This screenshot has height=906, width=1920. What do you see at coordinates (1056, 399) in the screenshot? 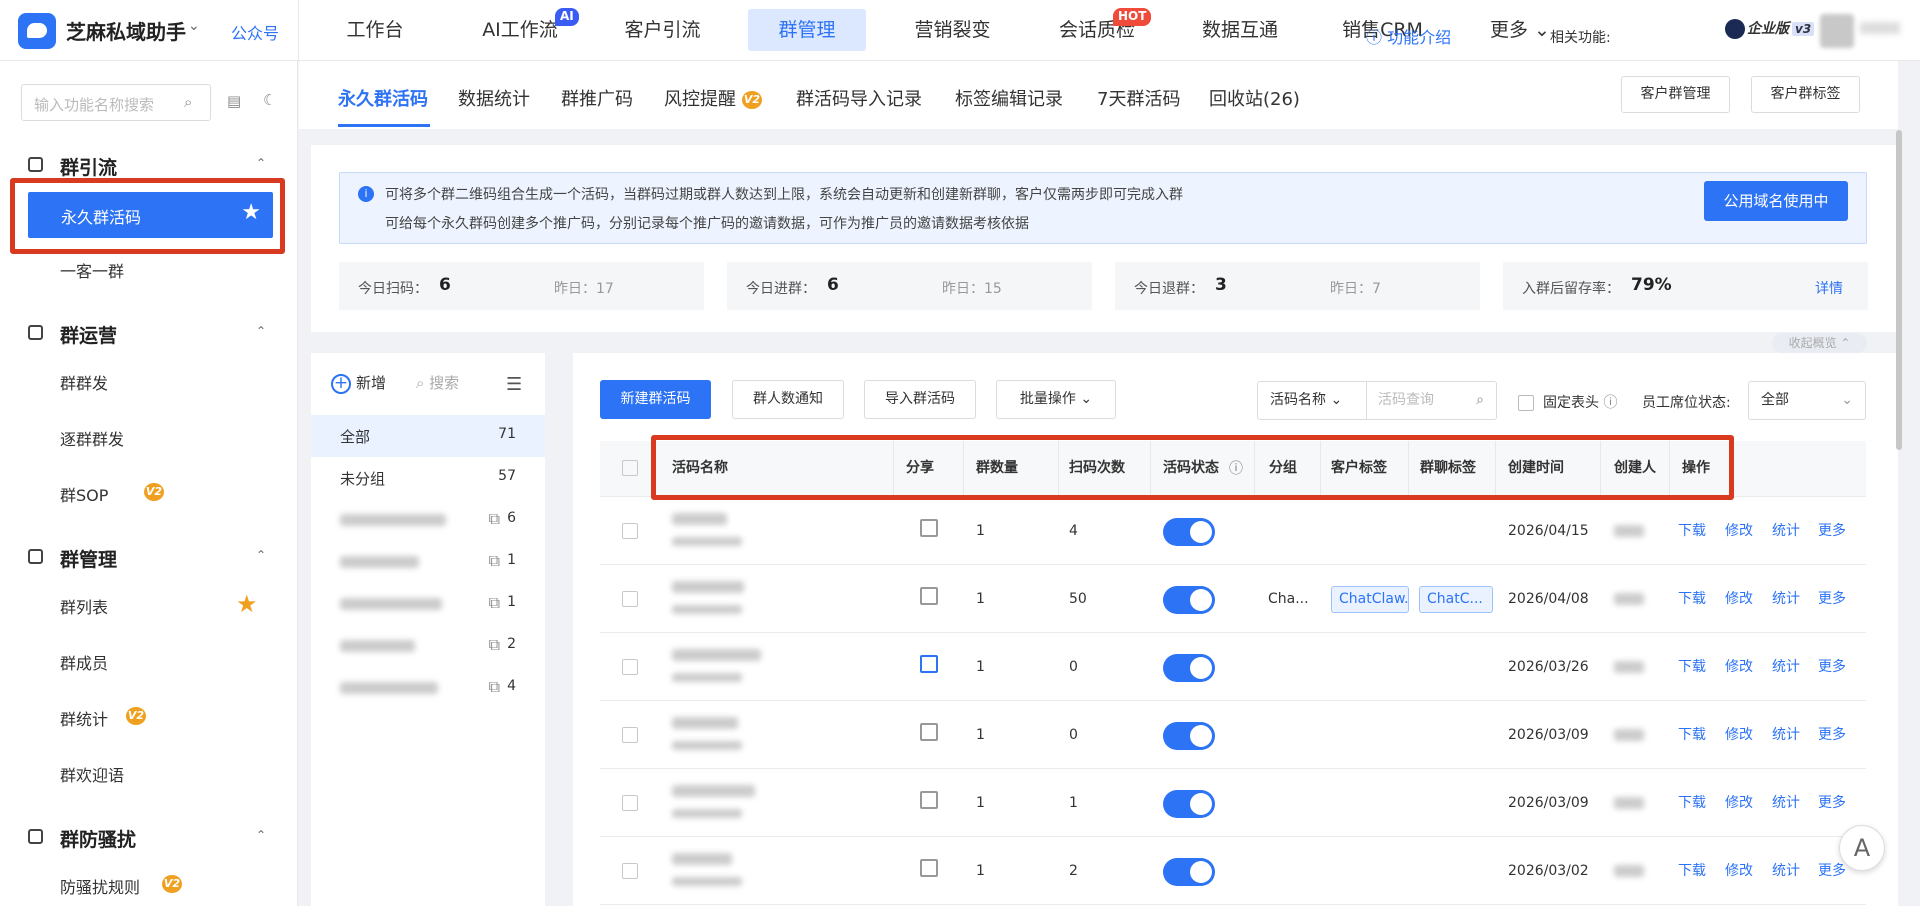
I see `batch-operation-button: 批量操作 ⌄` at bounding box center [1056, 399].